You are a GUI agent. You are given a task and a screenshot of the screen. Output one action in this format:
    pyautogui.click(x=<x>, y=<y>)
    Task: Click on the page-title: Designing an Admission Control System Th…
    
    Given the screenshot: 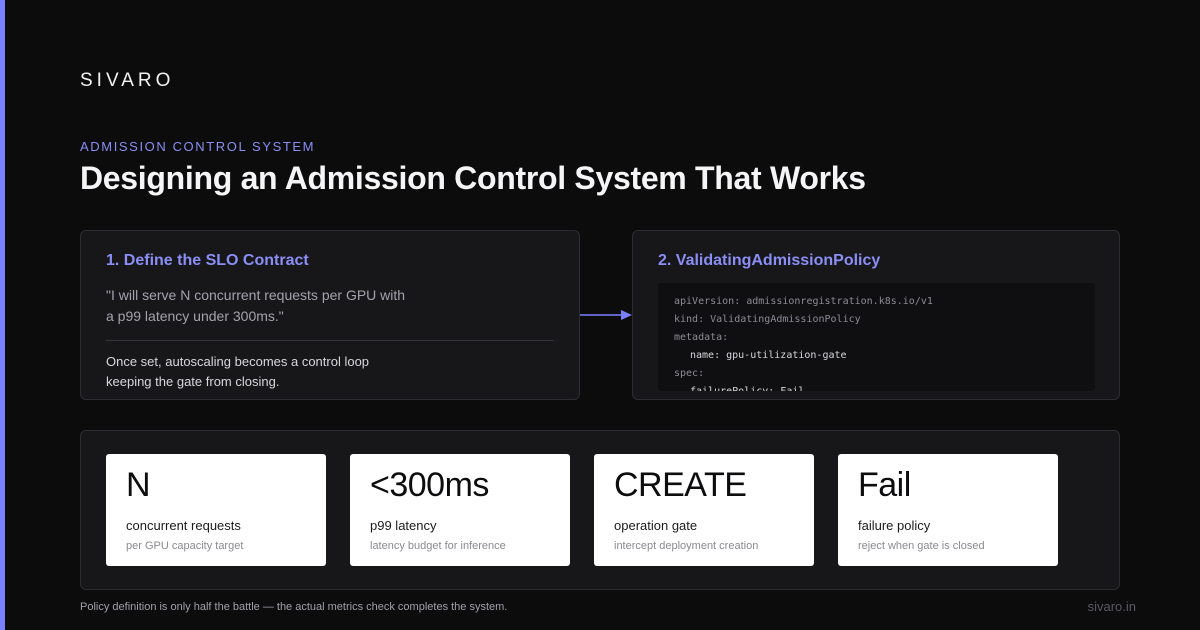 What is the action you would take?
    pyautogui.click(x=473, y=178)
    